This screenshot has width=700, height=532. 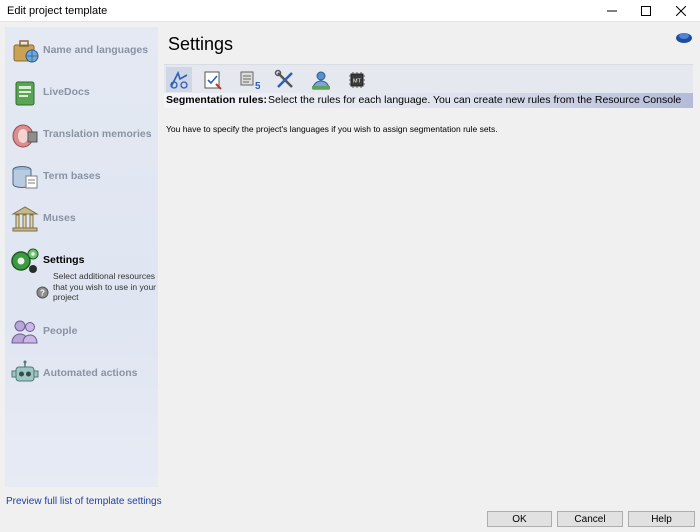 What do you see at coordinates (216, 100) in the screenshot?
I see `segmentation-rules-label: Segmentation rules:` at bounding box center [216, 100].